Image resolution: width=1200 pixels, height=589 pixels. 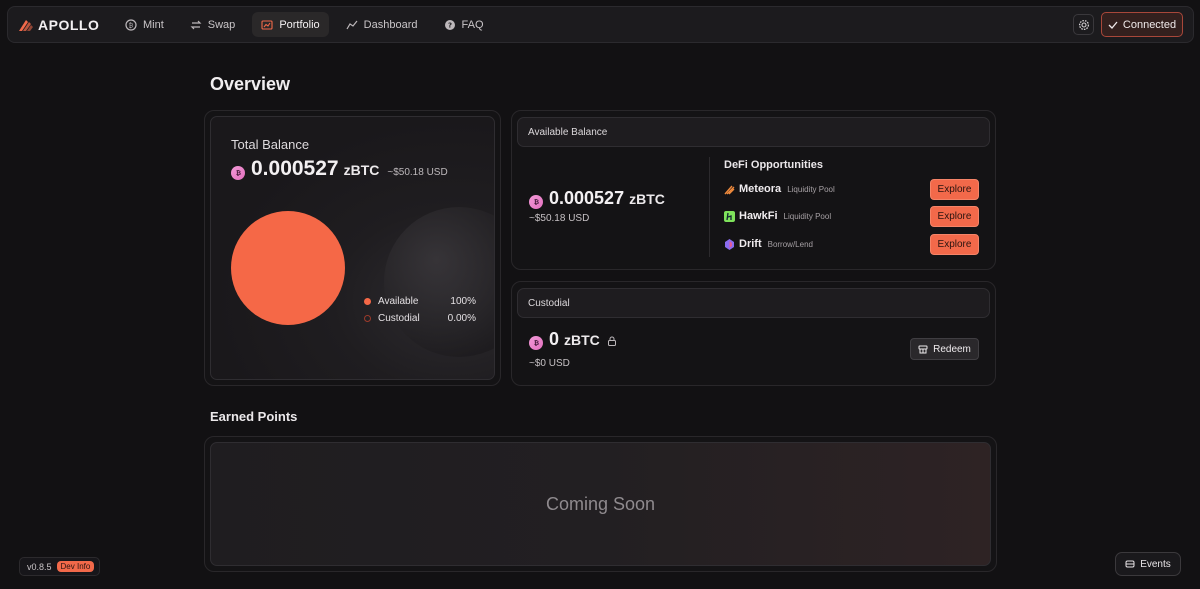 What do you see at coordinates (463, 301) in the screenshot?
I see `legend-value: 100%` at bounding box center [463, 301].